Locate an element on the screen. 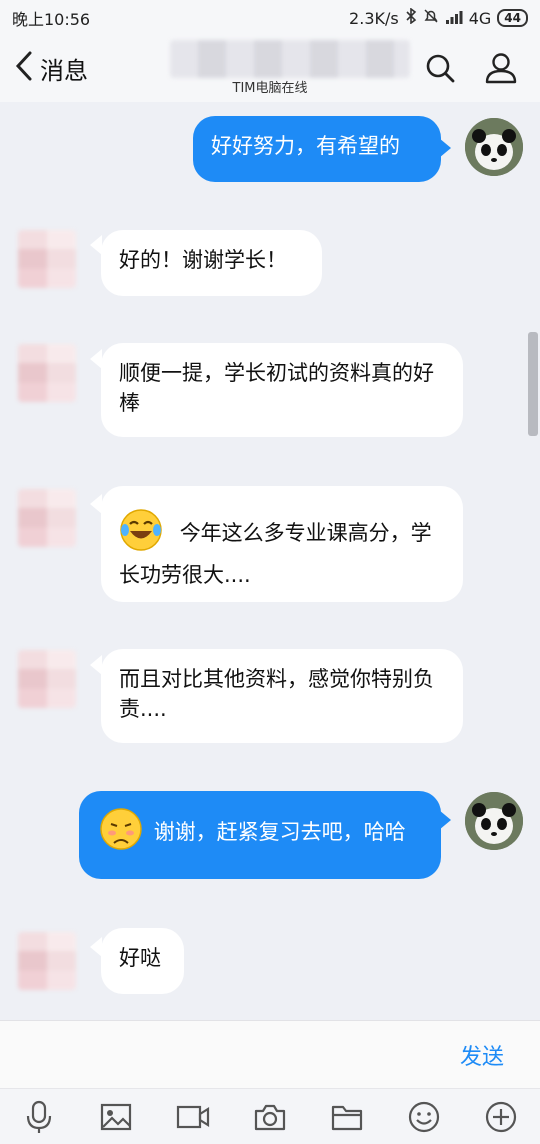  microphone-icon is located at coordinates (38, 1116).